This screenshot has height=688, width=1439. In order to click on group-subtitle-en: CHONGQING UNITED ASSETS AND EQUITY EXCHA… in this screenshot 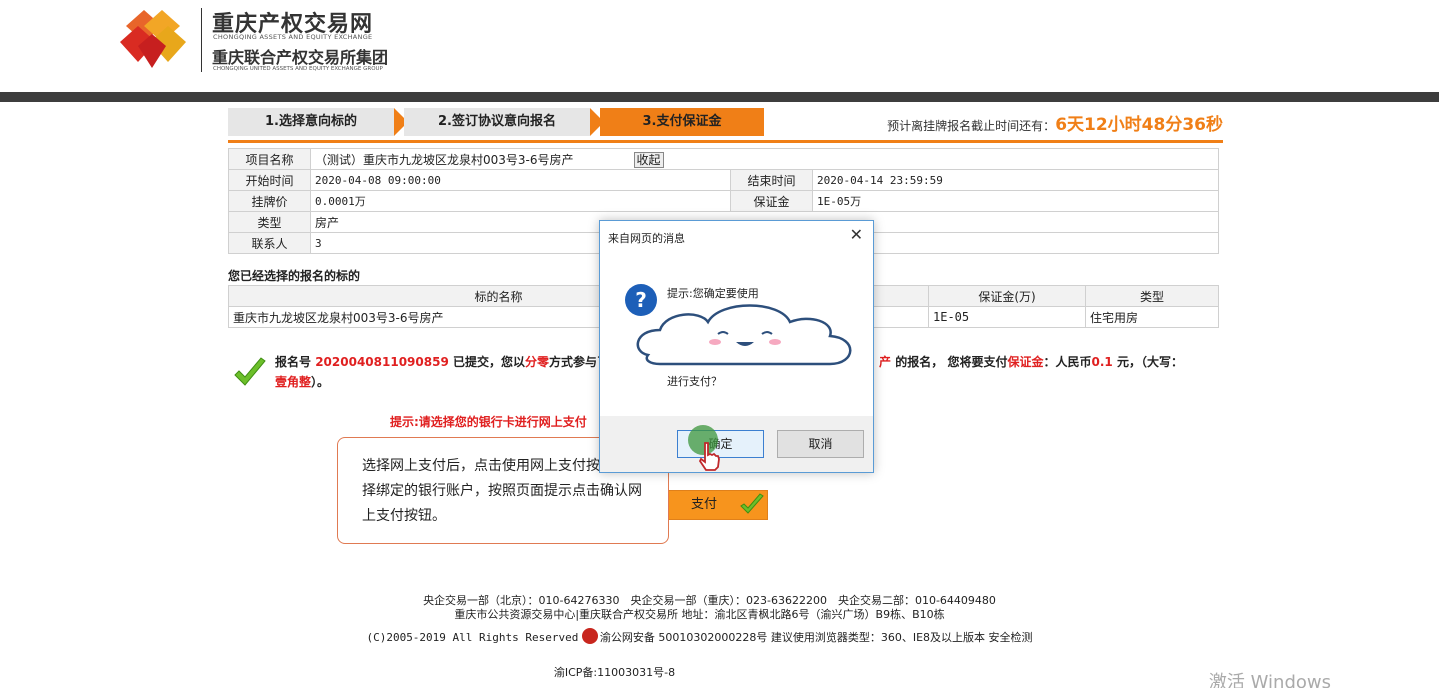, I will do `click(298, 69)`.